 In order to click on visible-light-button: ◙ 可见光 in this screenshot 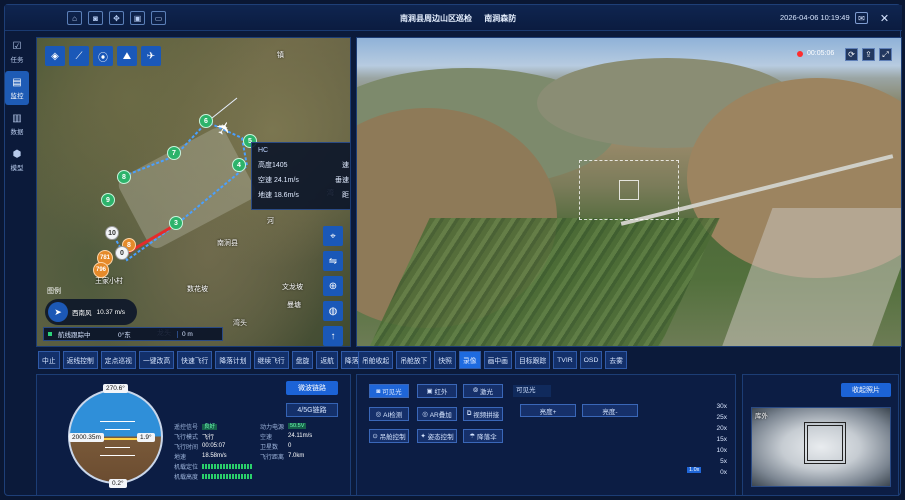, I will do `click(389, 391)`.